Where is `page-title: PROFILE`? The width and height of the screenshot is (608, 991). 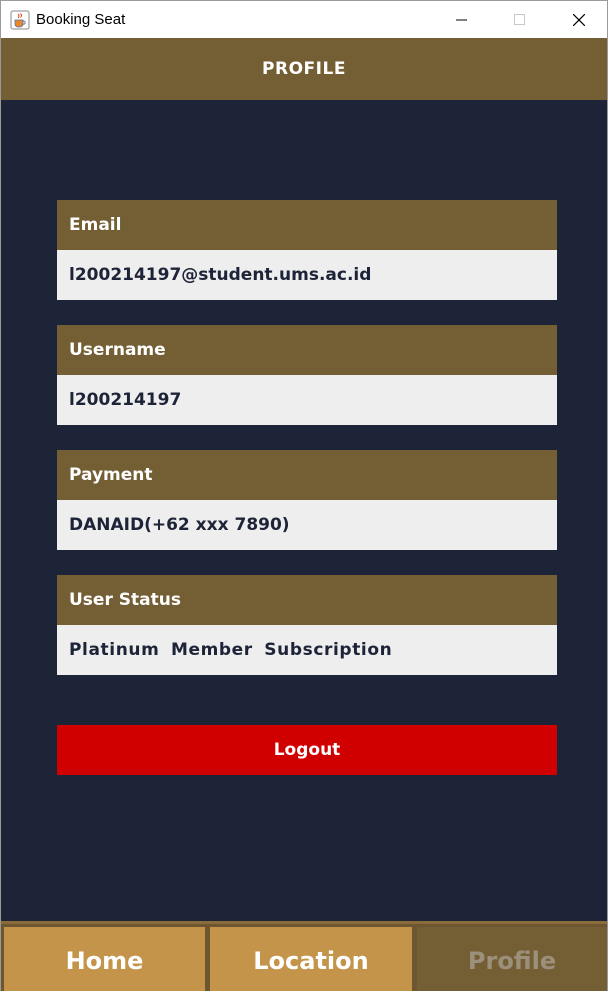 page-title: PROFILE is located at coordinates (304, 69).